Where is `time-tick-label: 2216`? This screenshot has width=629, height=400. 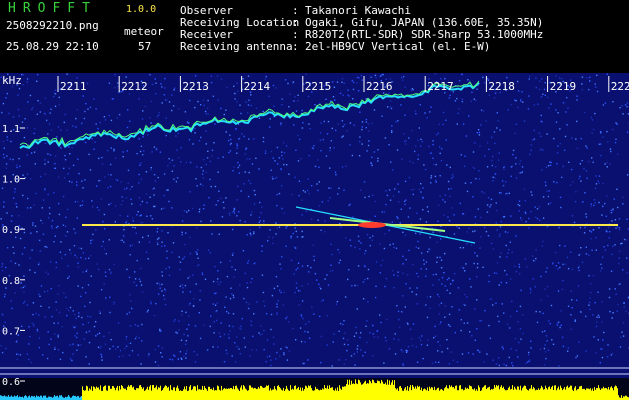
time-tick-label: 2216 is located at coordinates (379, 86).